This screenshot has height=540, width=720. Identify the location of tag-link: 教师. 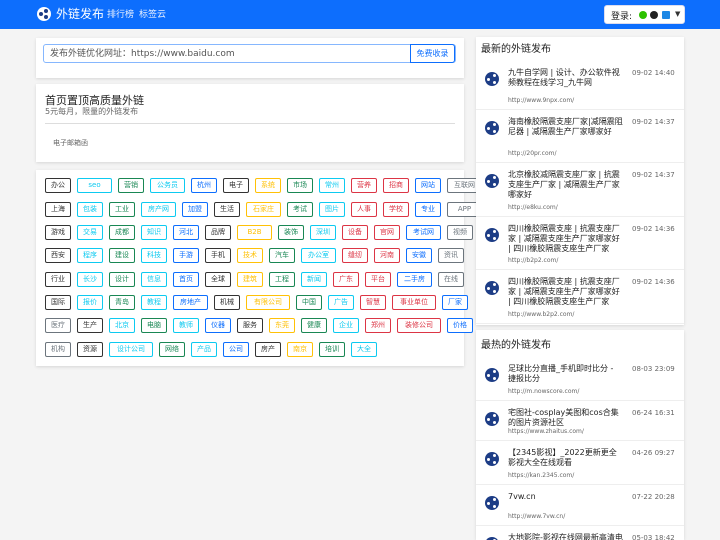
(186, 325).